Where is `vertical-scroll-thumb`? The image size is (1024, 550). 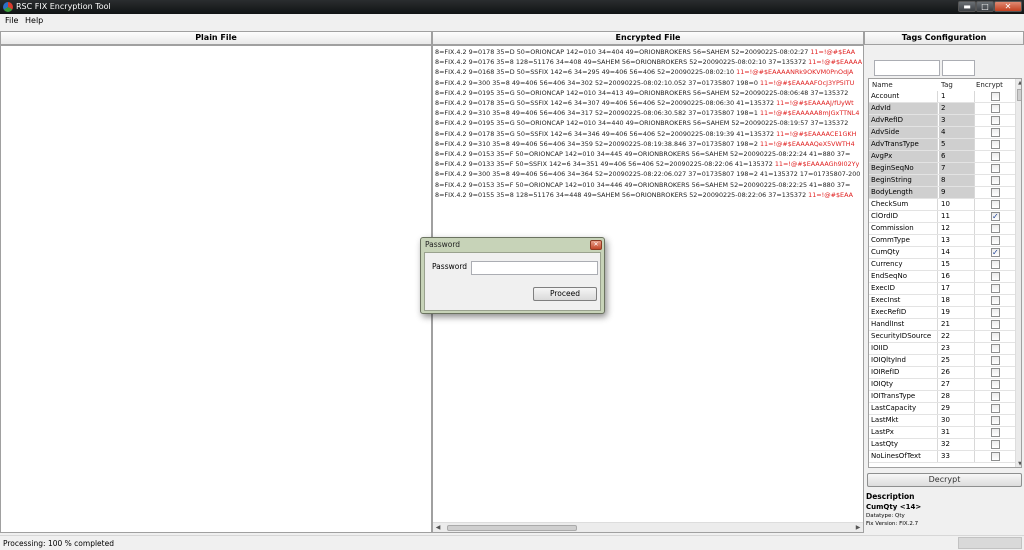
vertical-scroll-thumb is located at coordinates (1019, 95).